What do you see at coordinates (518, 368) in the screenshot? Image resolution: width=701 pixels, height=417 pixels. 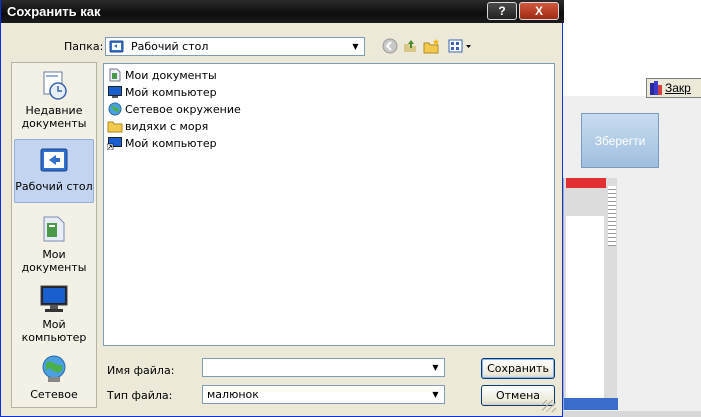 I see `save-button: Сохранить` at bounding box center [518, 368].